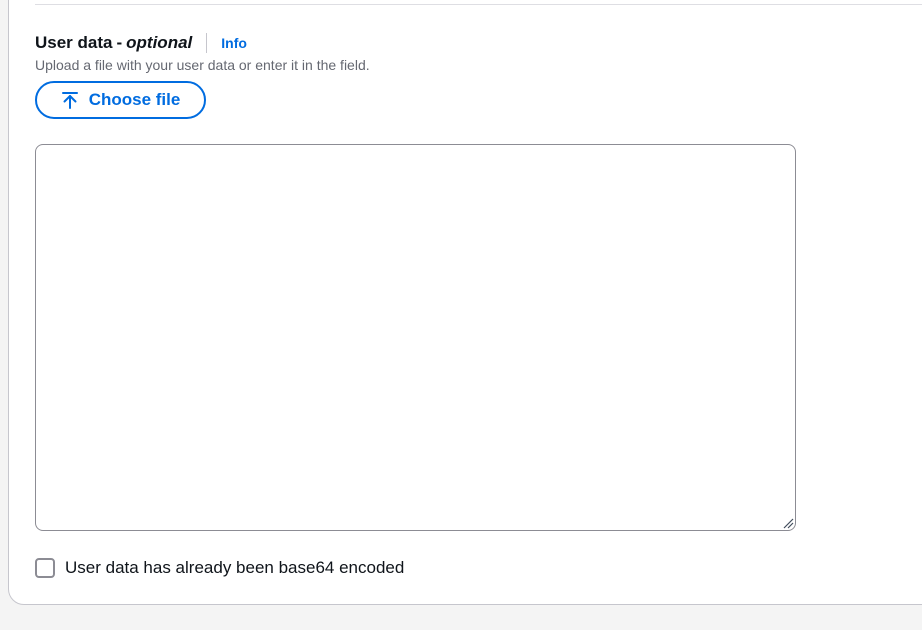  Describe the element at coordinates (788, 523) in the screenshot. I see `resize-handle-icon` at that location.